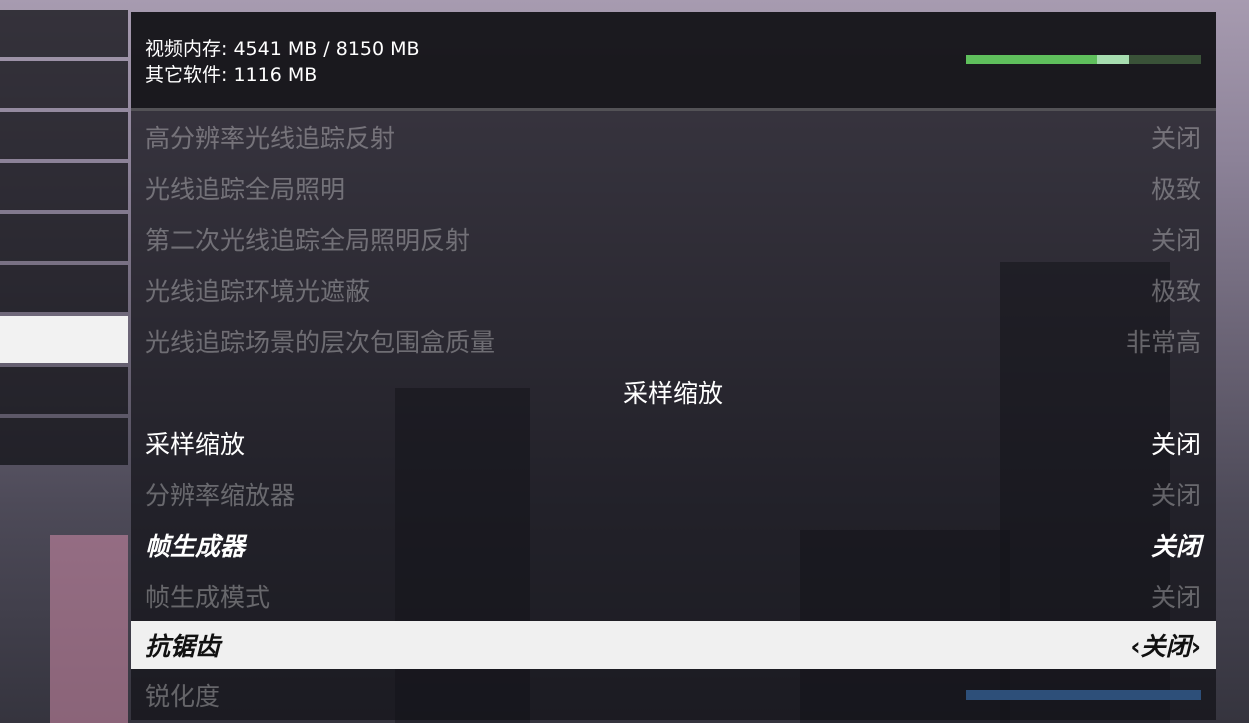 This screenshot has width=1249, height=723. I want to click on setting-row: 帧生成模式 关闭, so click(673, 595).